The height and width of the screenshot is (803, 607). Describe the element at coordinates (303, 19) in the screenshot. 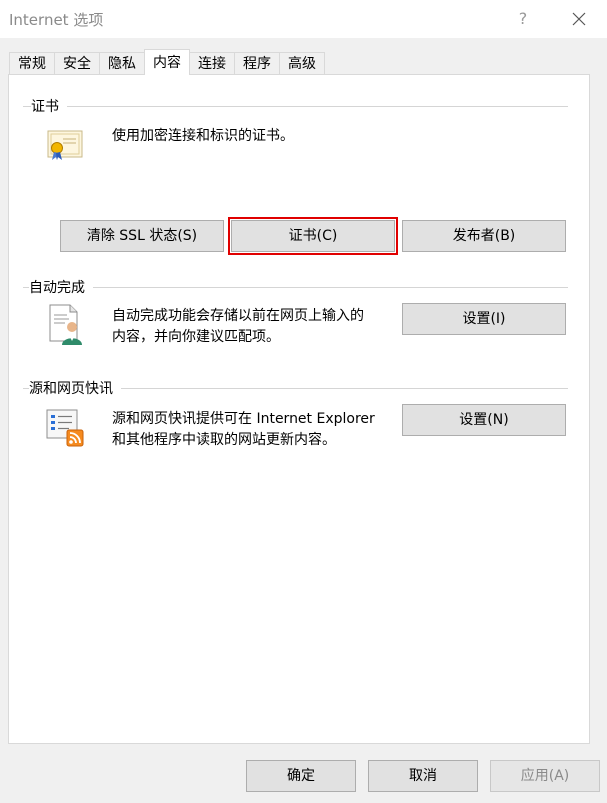

I see `title-bar: Internet 选项 ?` at that location.